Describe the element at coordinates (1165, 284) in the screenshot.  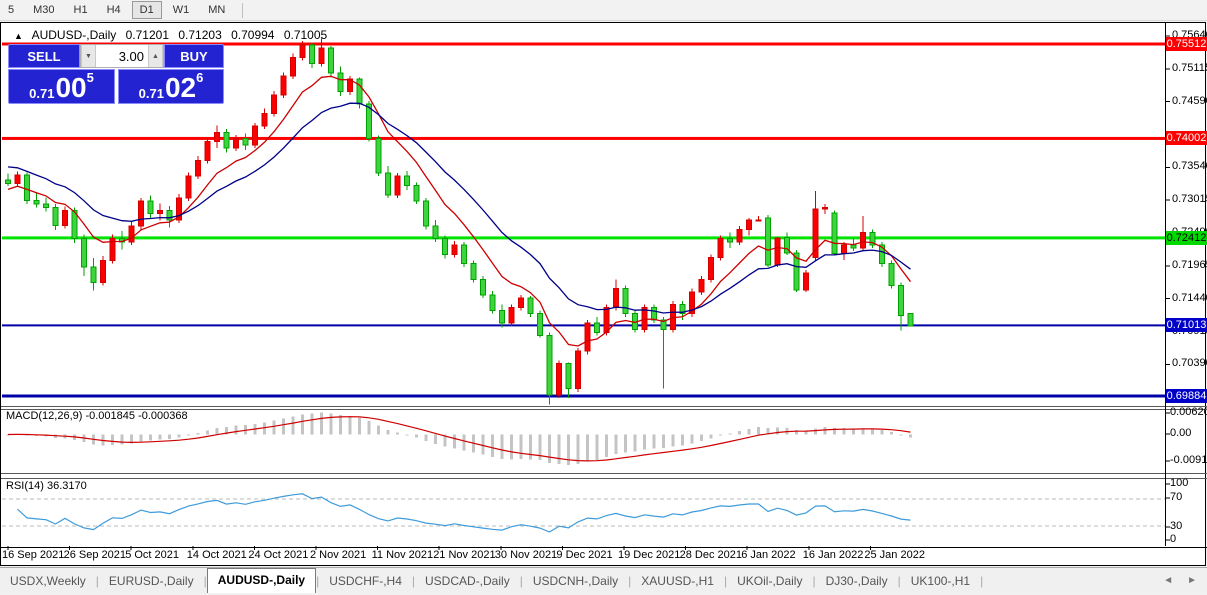
I see `price-axis-line` at that location.